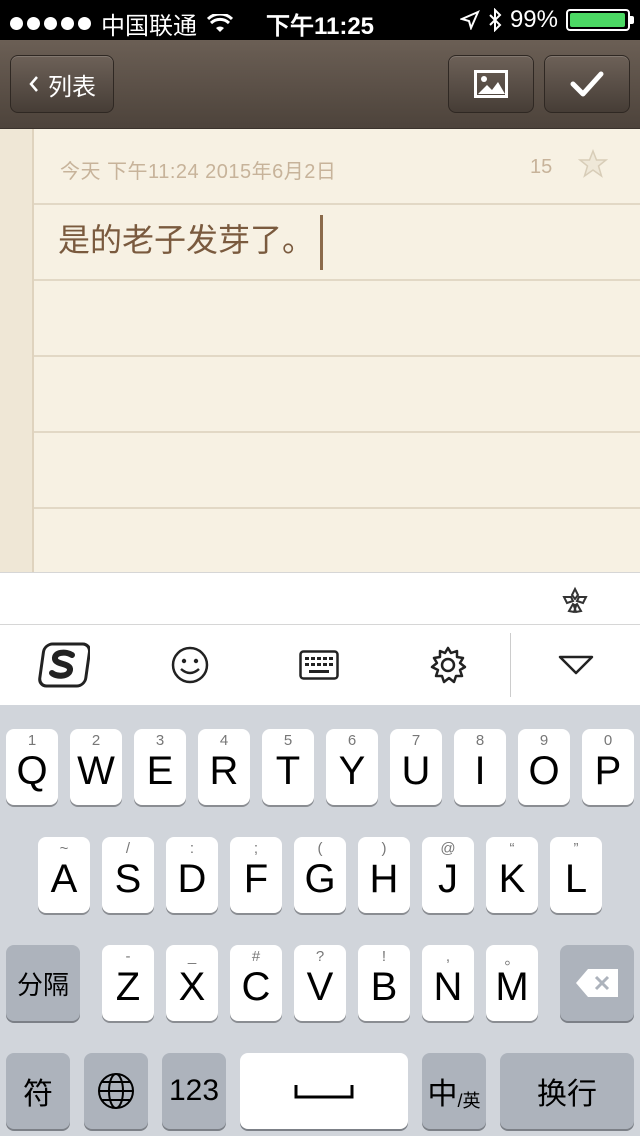 The width and height of the screenshot is (640, 1136). Describe the element at coordinates (192, 956) in the screenshot. I see `key-secondary-label: _` at that location.